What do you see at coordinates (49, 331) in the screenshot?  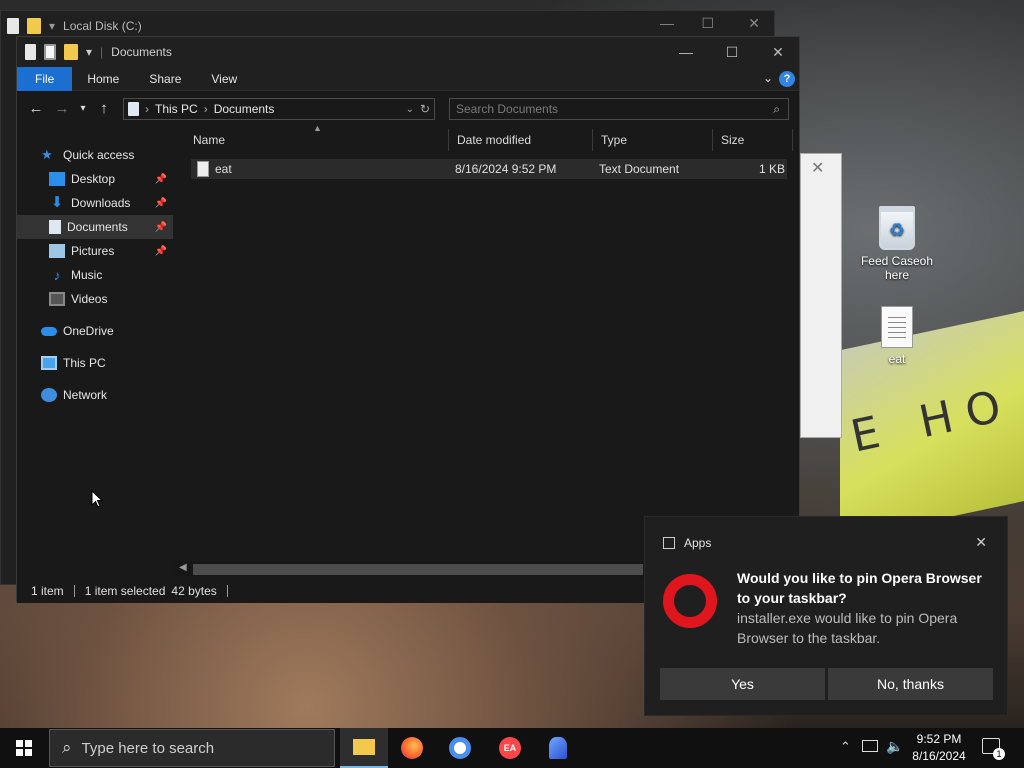 I see `cloud-icon` at bounding box center [49, 331].